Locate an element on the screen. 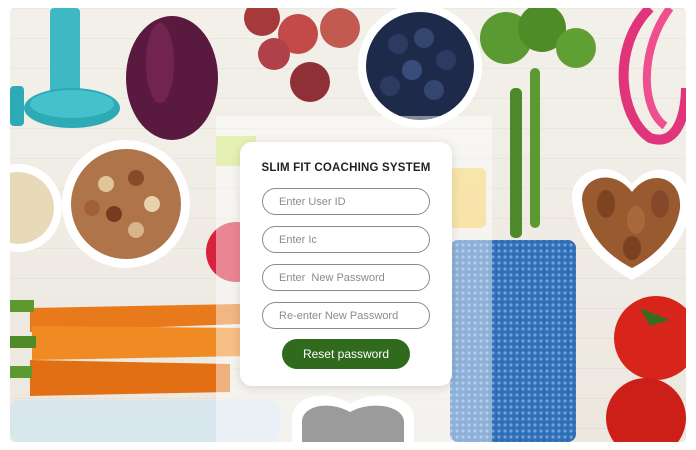  grapes-icon is located at coordinates (302, 55).